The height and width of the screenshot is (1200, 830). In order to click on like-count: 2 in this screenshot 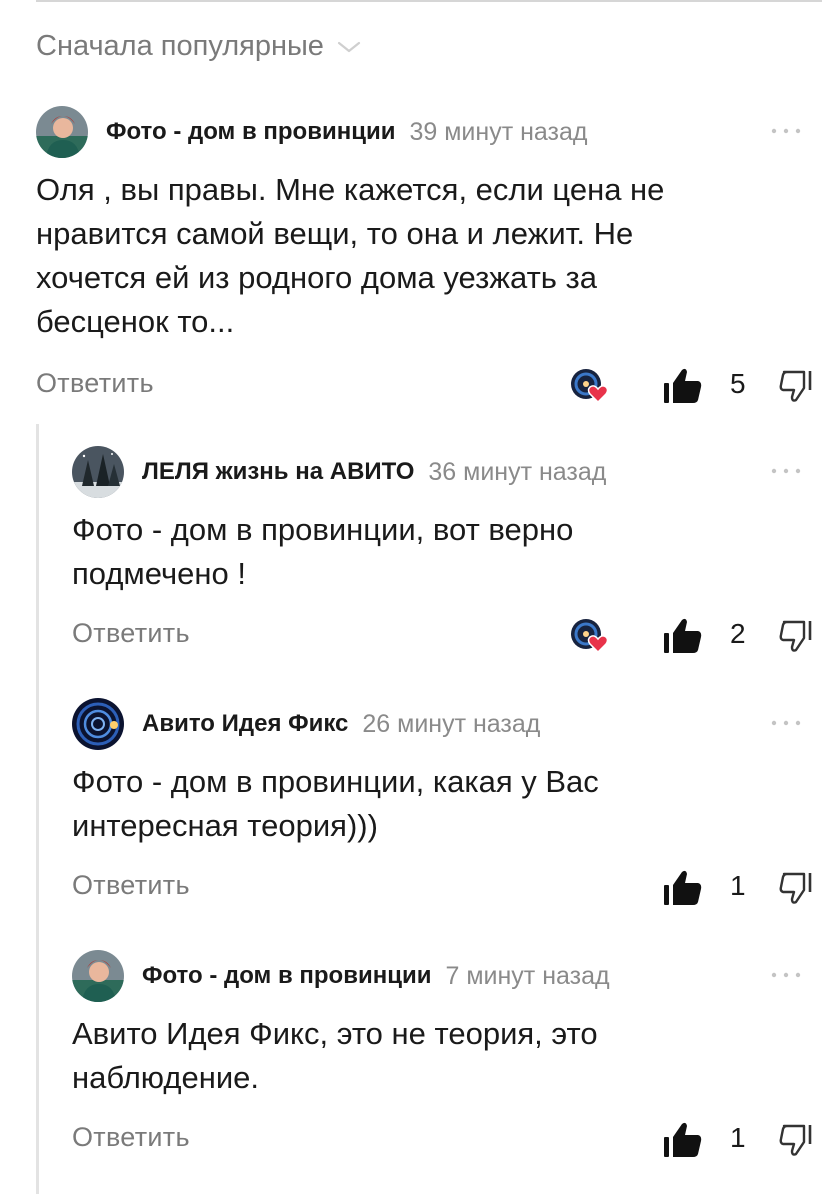, I will do `click(738, 633)`.